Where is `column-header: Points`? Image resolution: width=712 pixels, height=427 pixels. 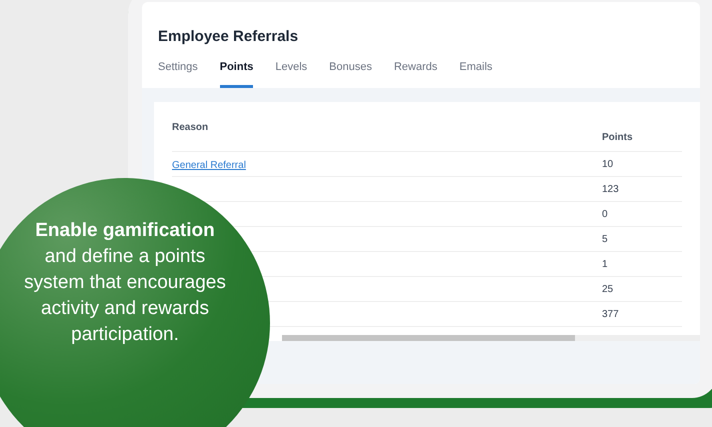
column-header: Points is located at coordinates (618, 138).